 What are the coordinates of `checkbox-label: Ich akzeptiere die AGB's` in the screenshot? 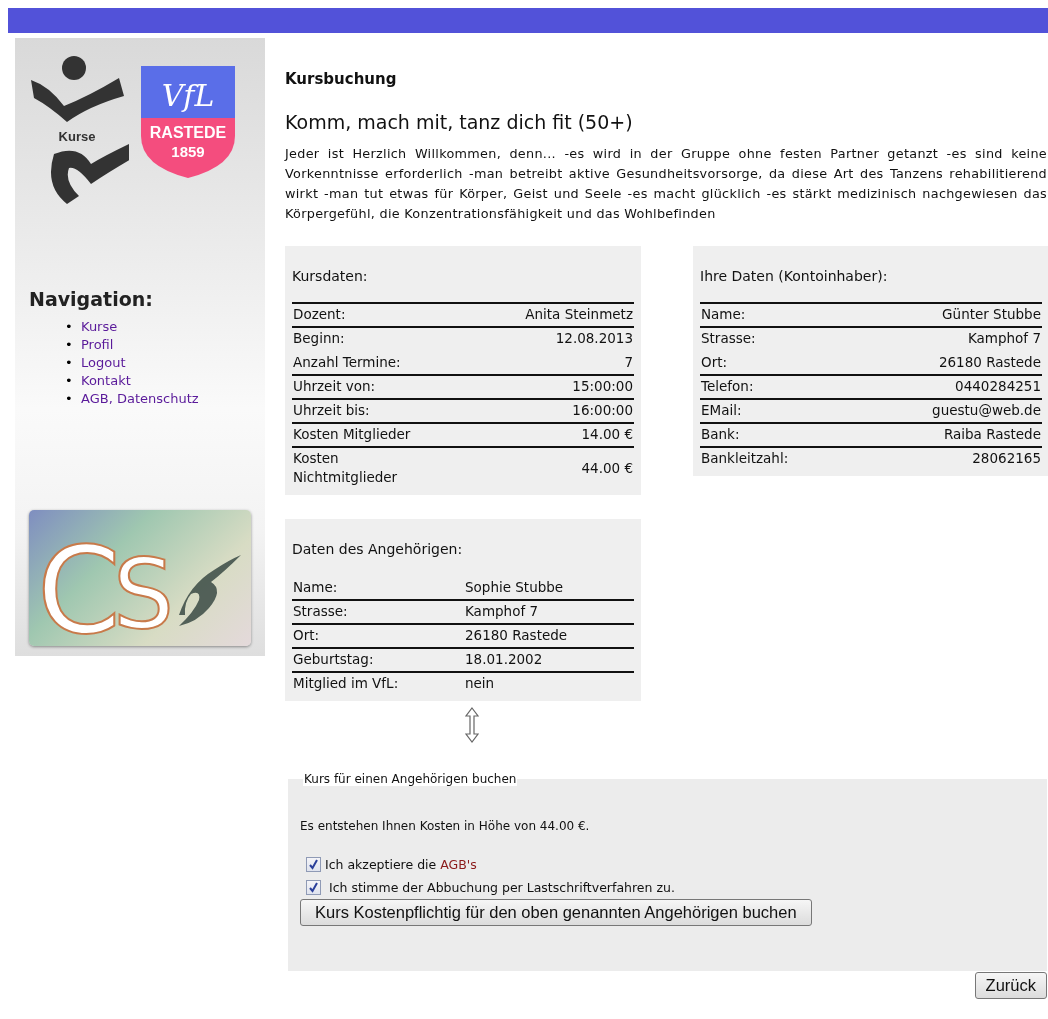 It's located at (401, 864).